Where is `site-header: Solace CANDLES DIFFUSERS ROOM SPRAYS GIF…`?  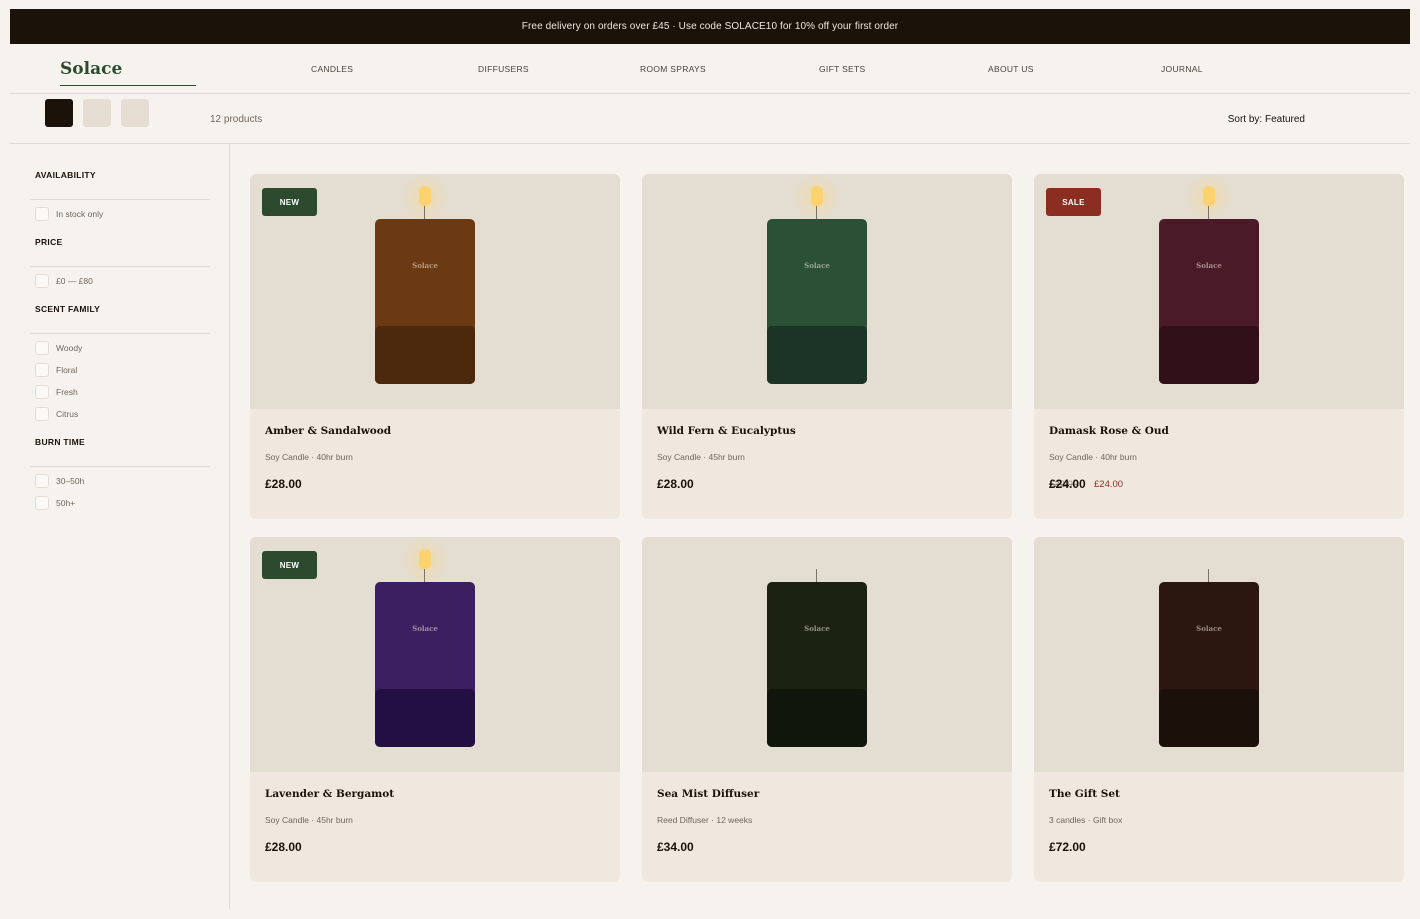 site-header: Solace CANDLES DIFFUSERS ROOM SPRAYS GIF… is located at coordinates (710, 69).